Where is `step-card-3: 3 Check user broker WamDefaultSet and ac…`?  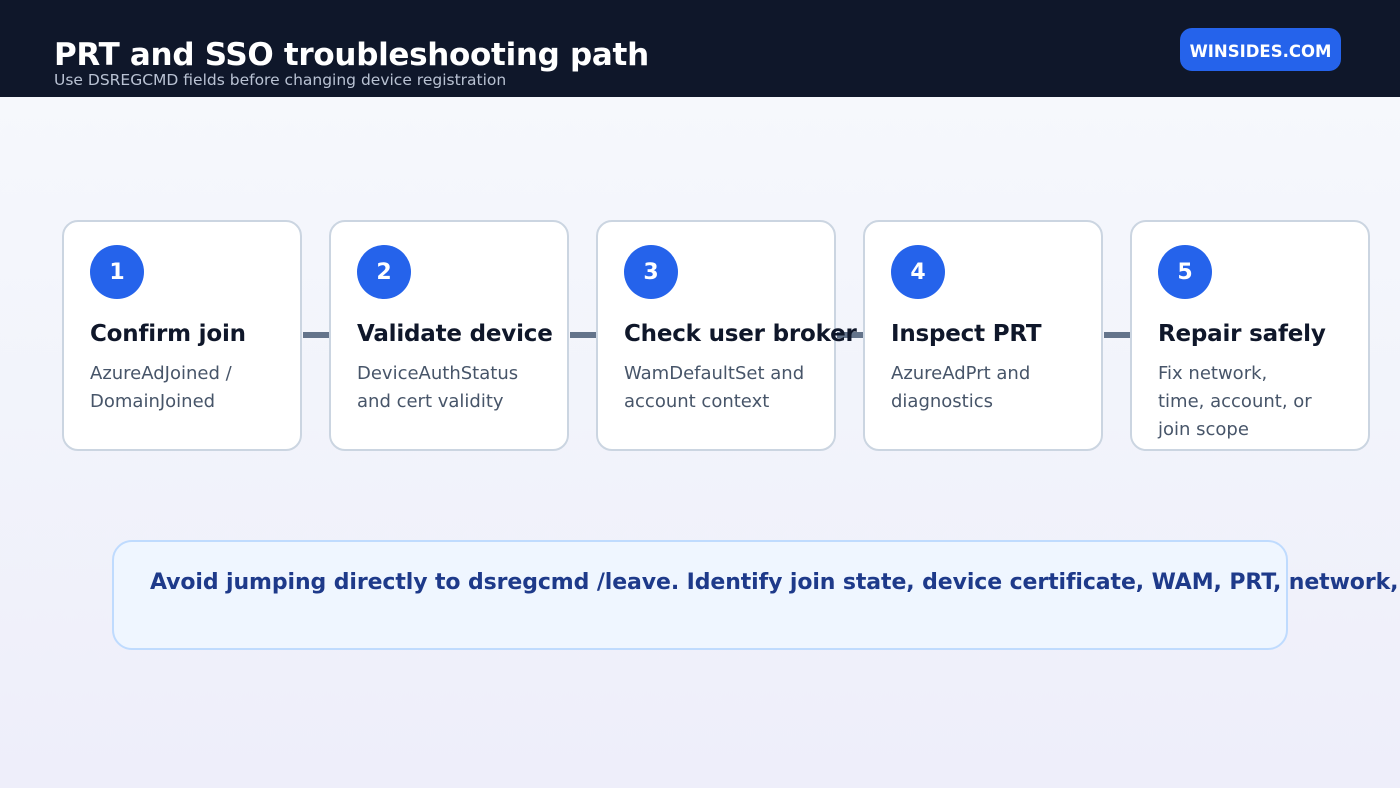 step-card-3: 3 Check user broker WamDefaultSet and ac… is located at coordinates (726, 335).